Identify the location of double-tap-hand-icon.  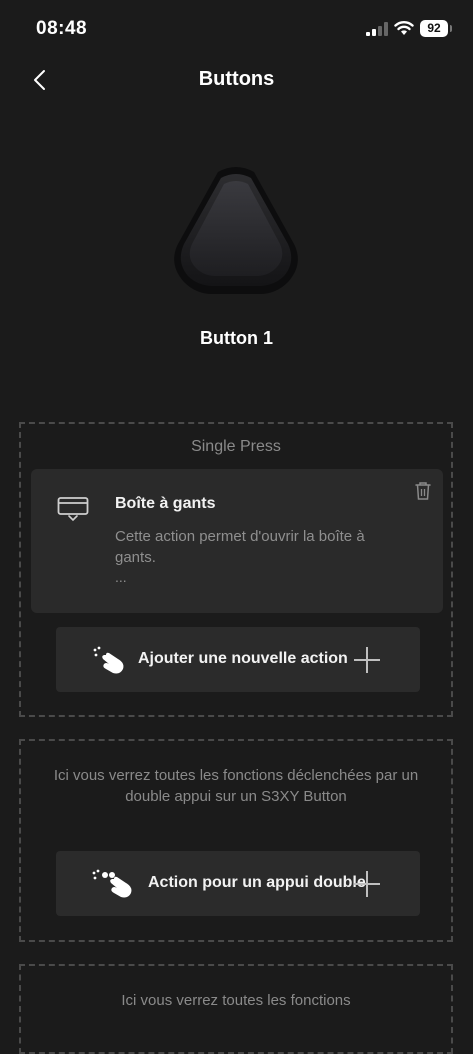
(112, 883).